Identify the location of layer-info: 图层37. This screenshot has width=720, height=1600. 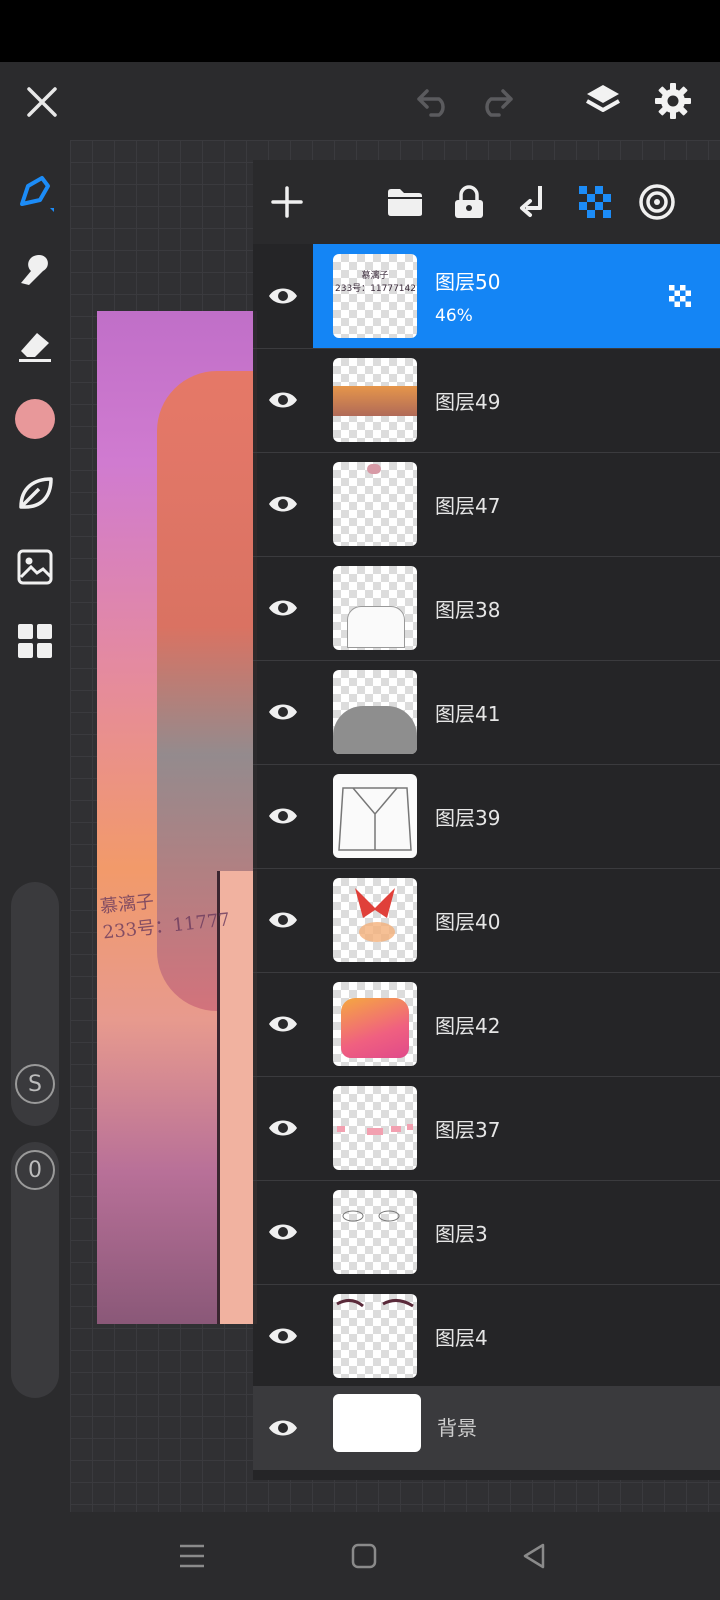
(516, 1128).